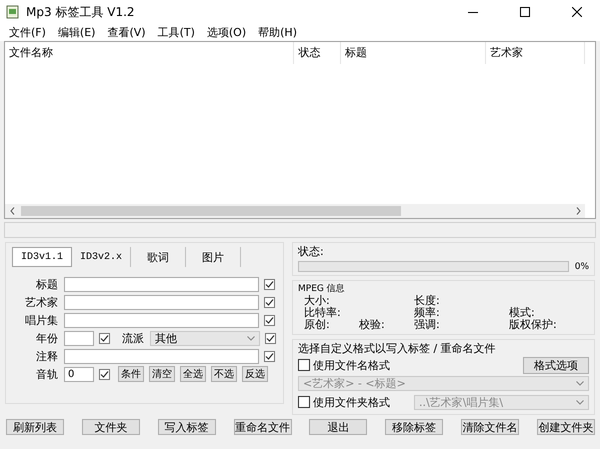 The height and width of the screenshot is (449, 600). What do you see at coordinates (556, 365) in the screenshot?
I see `format-options-button: 格式选项` at bounding box center [556, 365].